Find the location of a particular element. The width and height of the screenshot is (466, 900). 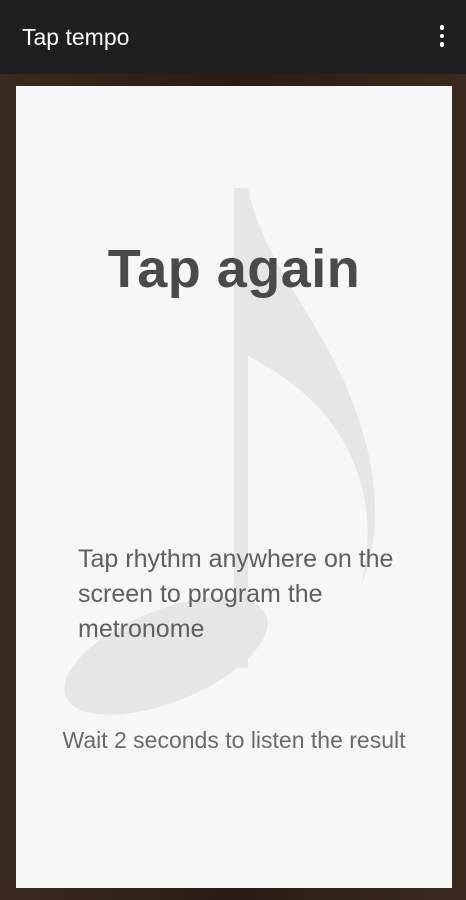

app-bar: Tap tempo is located at coordinates (233, 37).